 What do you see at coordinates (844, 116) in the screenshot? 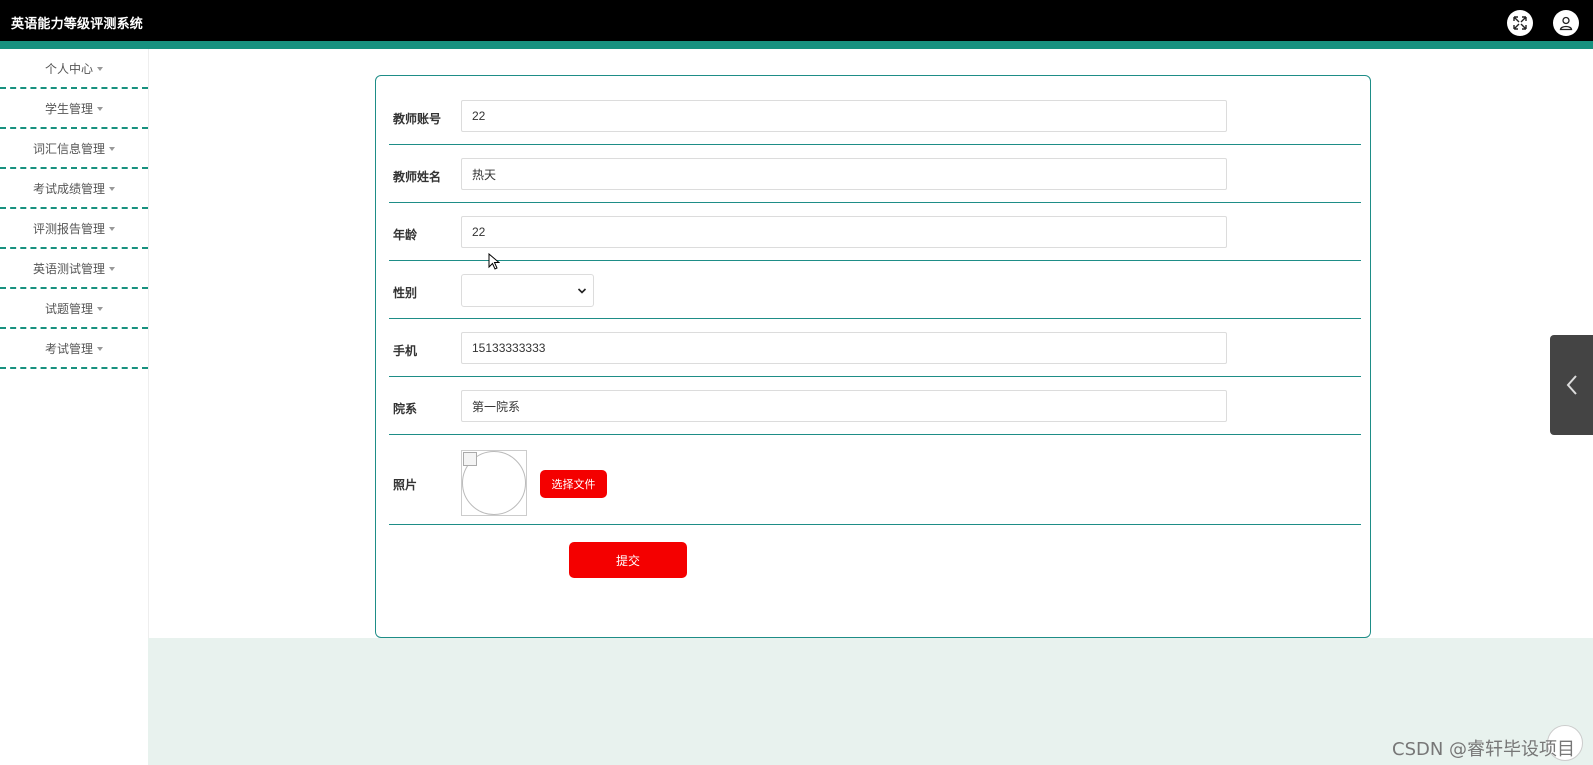
I see `teacher-account-input: 22` at bounding box center [844, 116].